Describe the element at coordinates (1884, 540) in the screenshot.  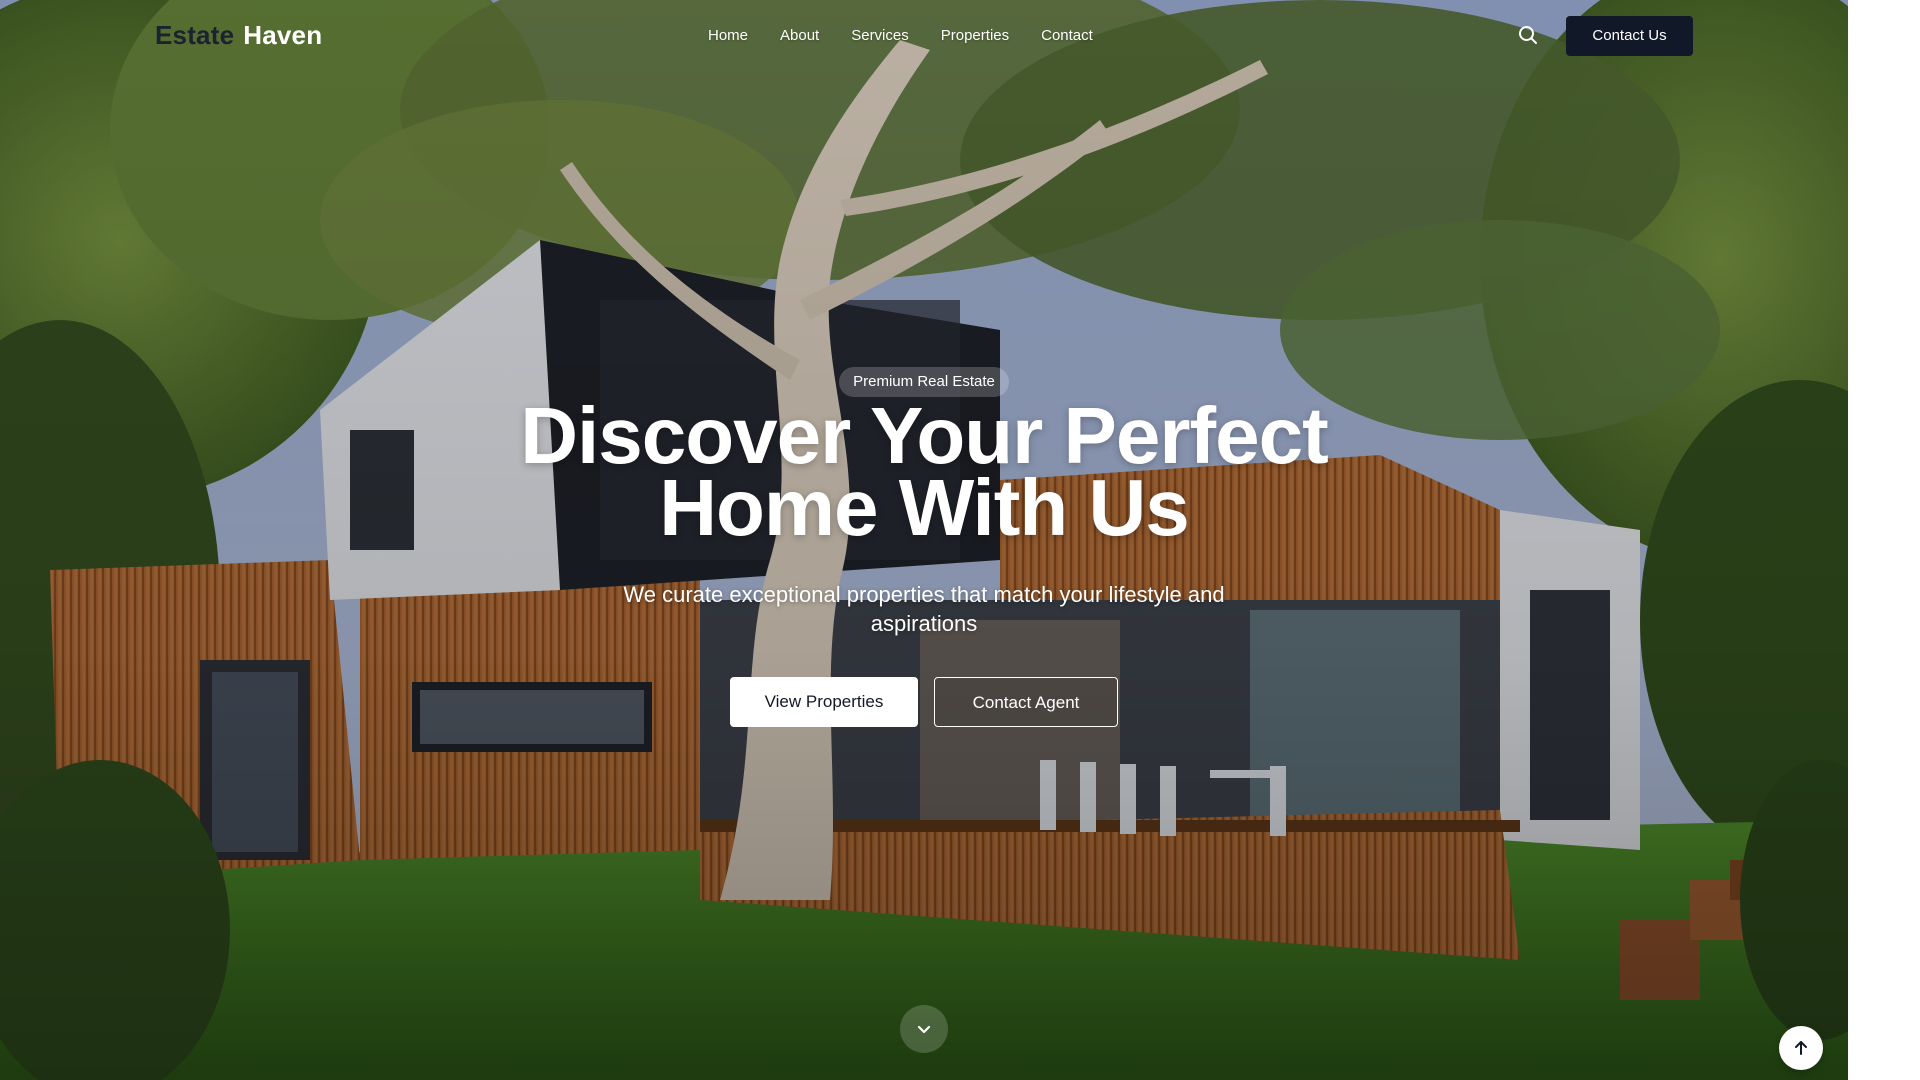
I see `page-scrollbar-track` at that location.